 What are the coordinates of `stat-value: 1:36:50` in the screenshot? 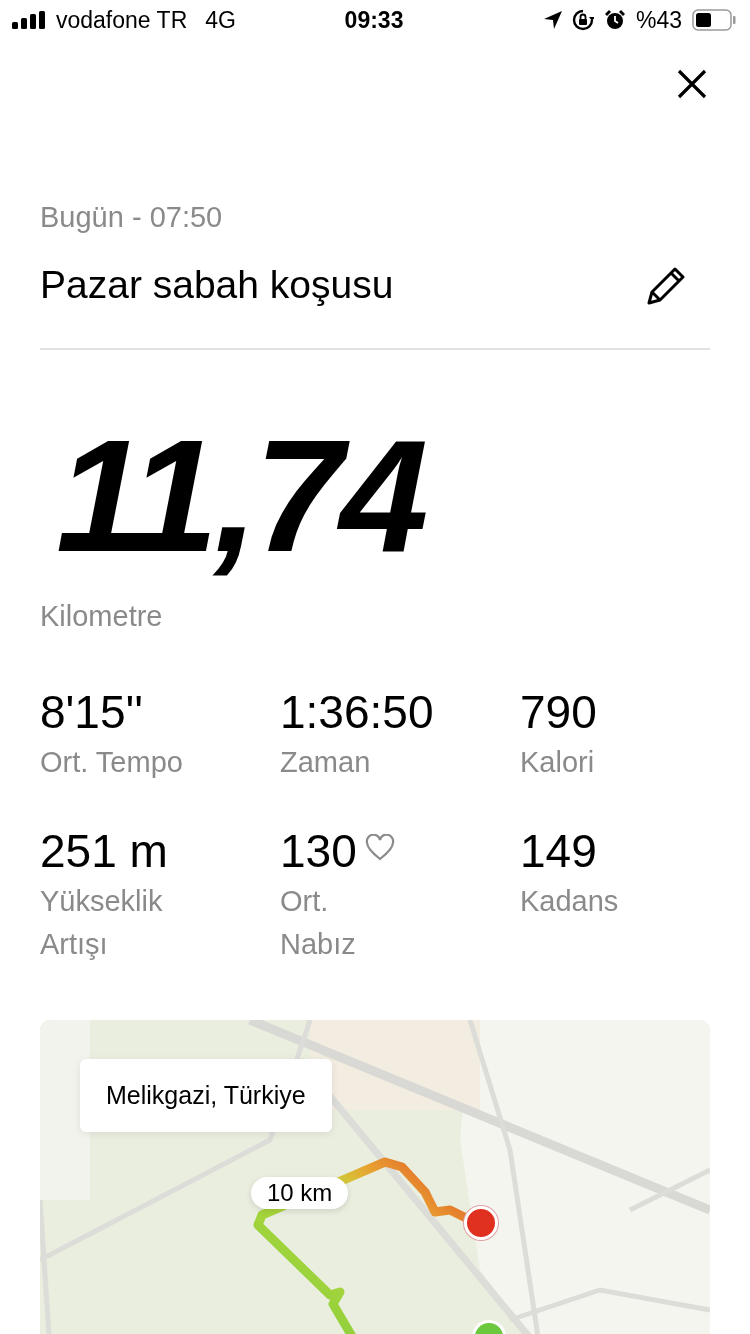 It's located at (357, 712).